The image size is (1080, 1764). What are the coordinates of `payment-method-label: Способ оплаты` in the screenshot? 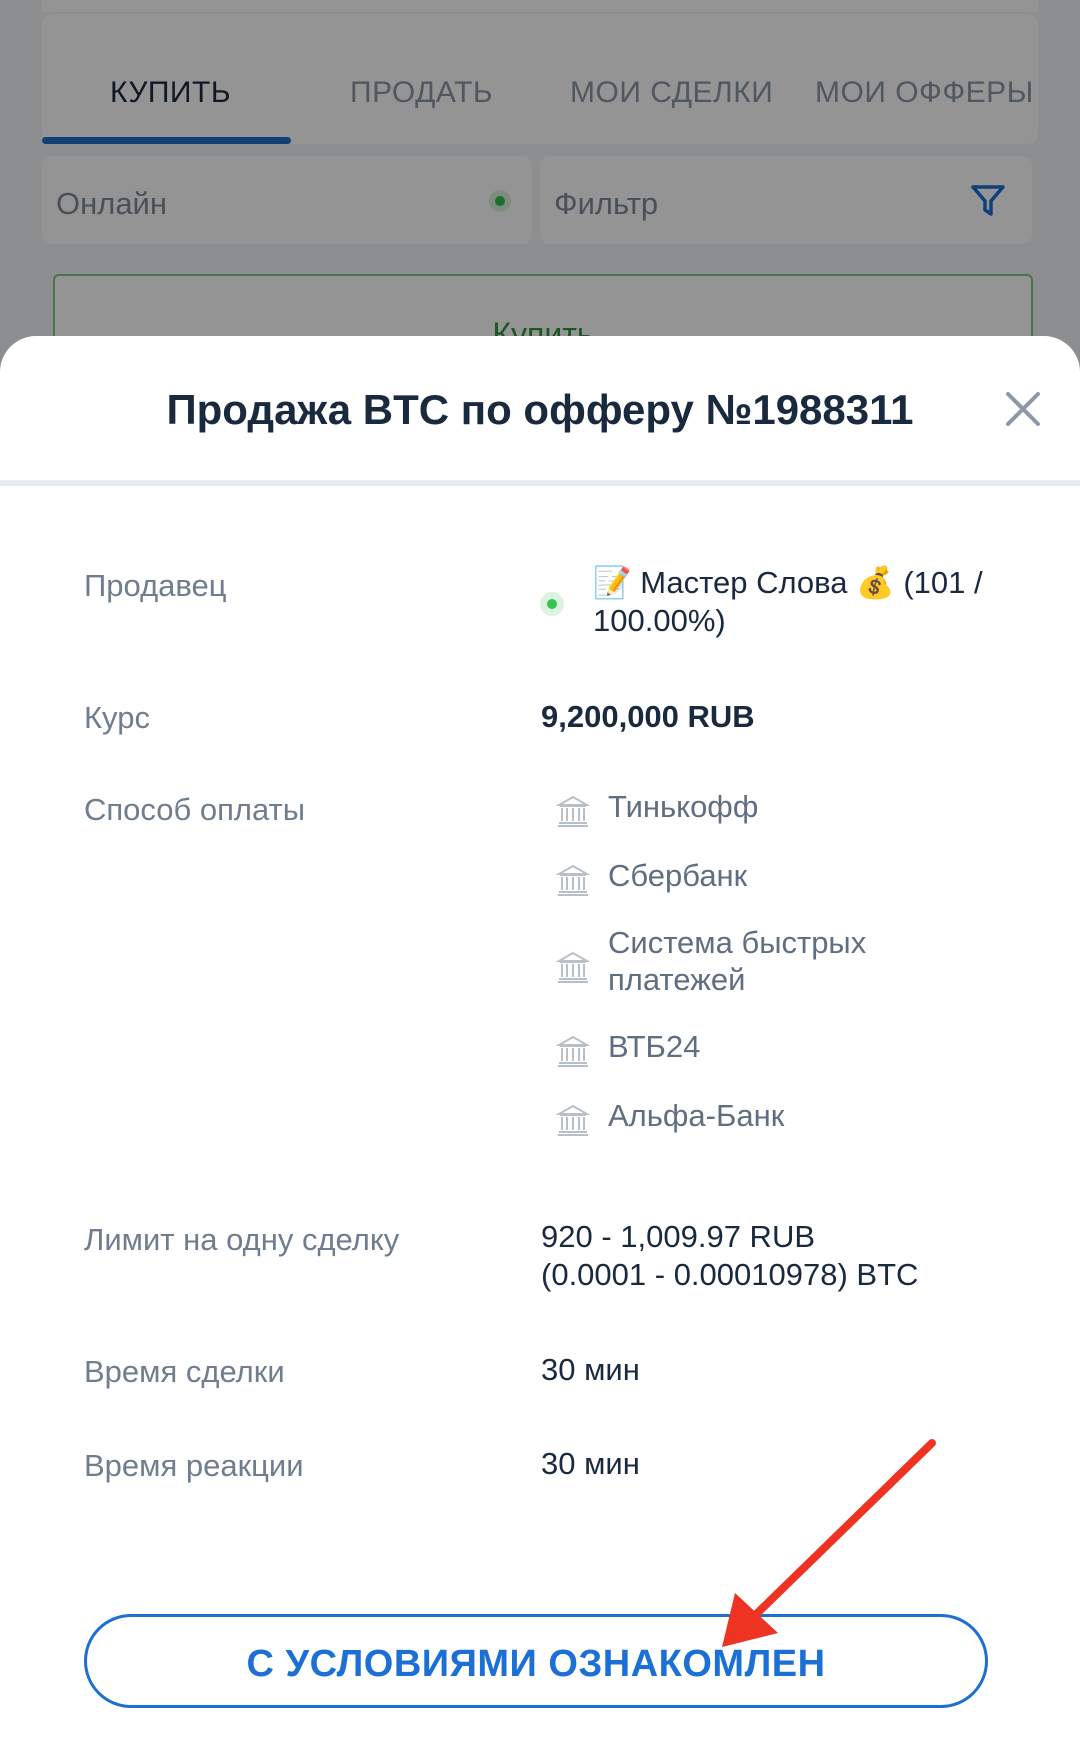 It's located at (195, 809).